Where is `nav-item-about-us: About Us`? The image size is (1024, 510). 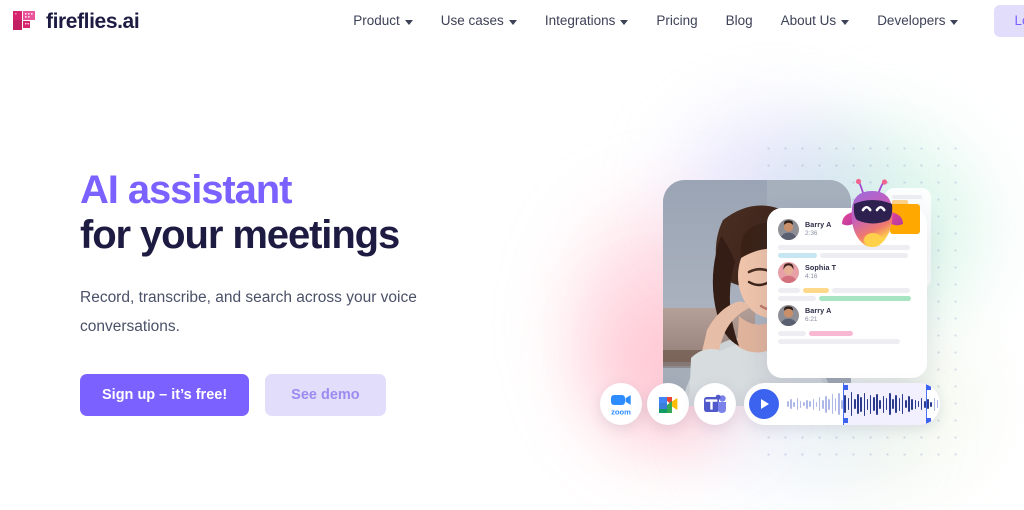 nav-item-about-us: About Us is located at coordinates (815, 21).